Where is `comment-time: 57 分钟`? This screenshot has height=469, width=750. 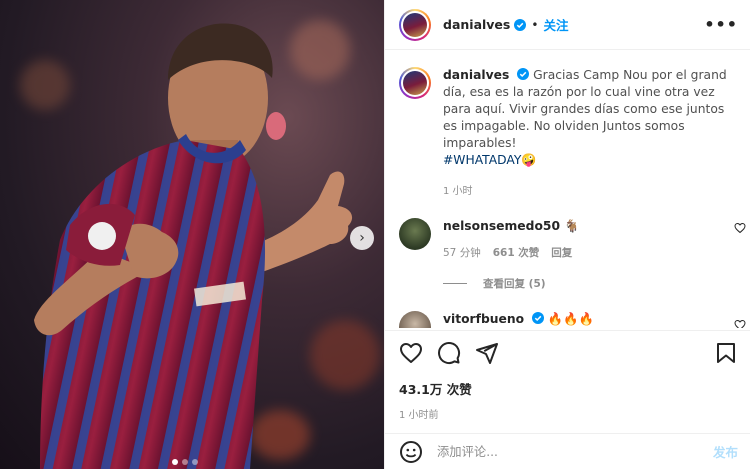 comment-time: 57 分钟 is located at coordinates (462, 252).